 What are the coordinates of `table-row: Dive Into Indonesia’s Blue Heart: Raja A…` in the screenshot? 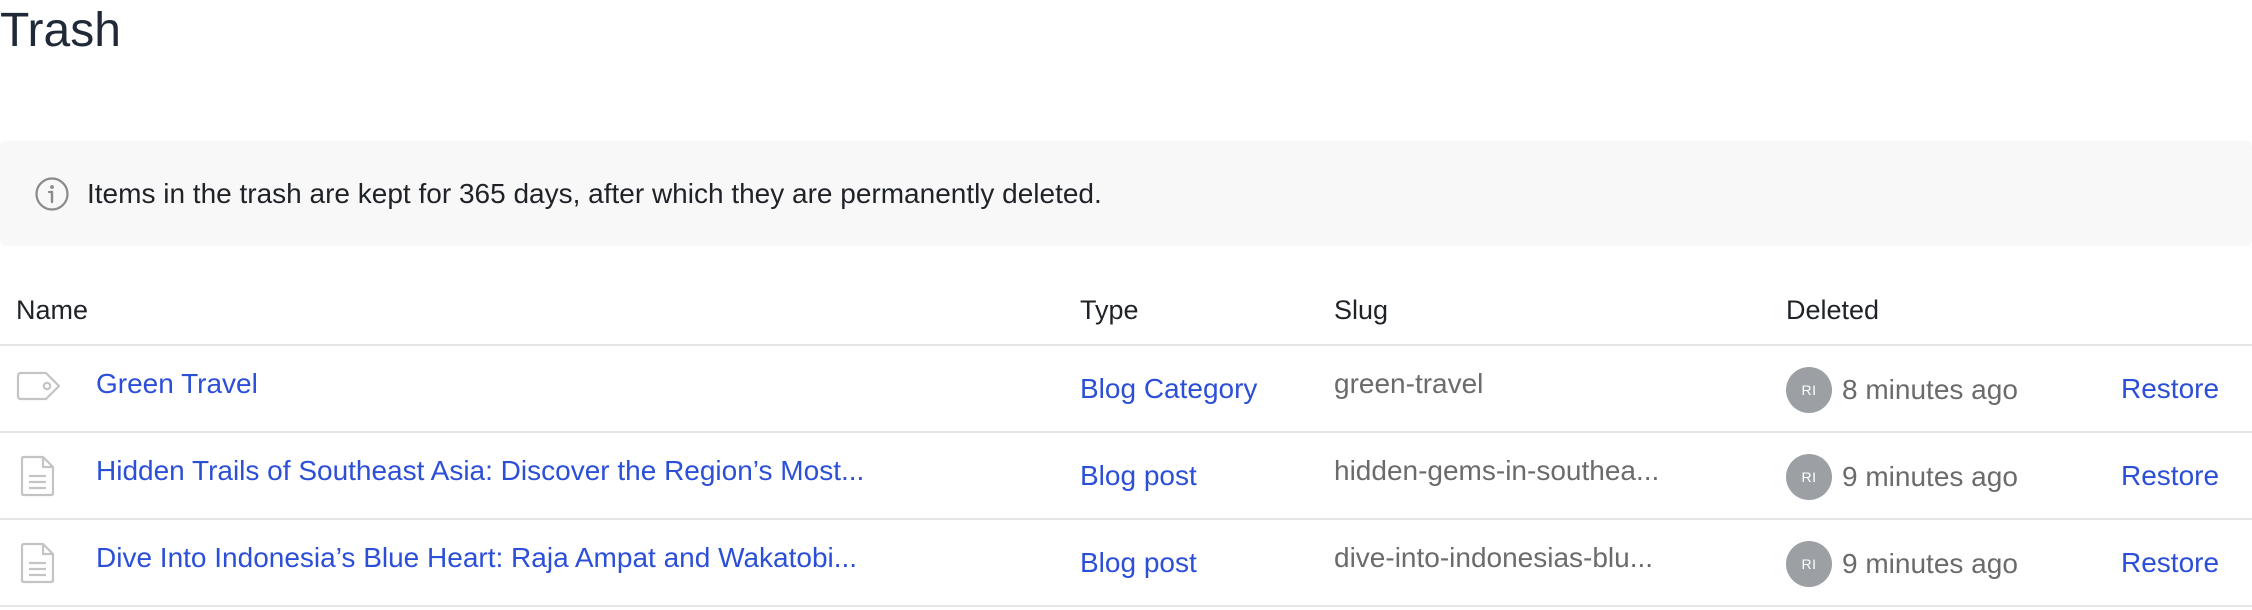 It's located at (1126, 563).